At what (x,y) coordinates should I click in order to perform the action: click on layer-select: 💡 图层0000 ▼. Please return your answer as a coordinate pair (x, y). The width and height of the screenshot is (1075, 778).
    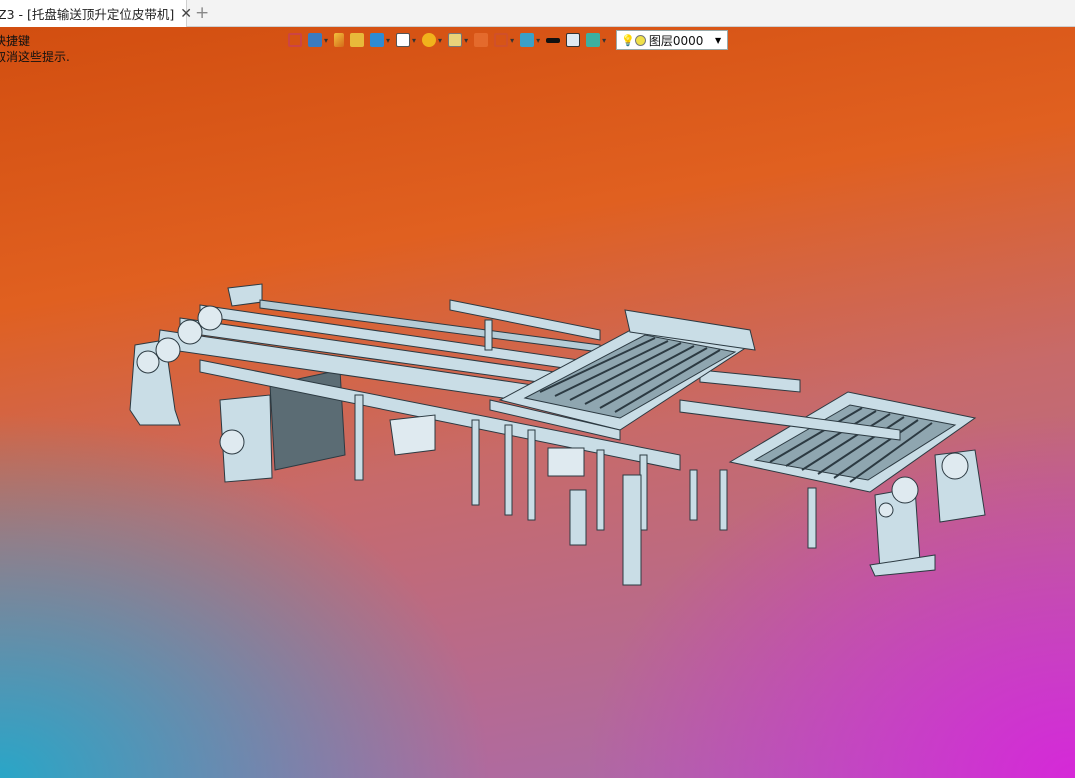
    Looking at the image, I should click on (672, 40).